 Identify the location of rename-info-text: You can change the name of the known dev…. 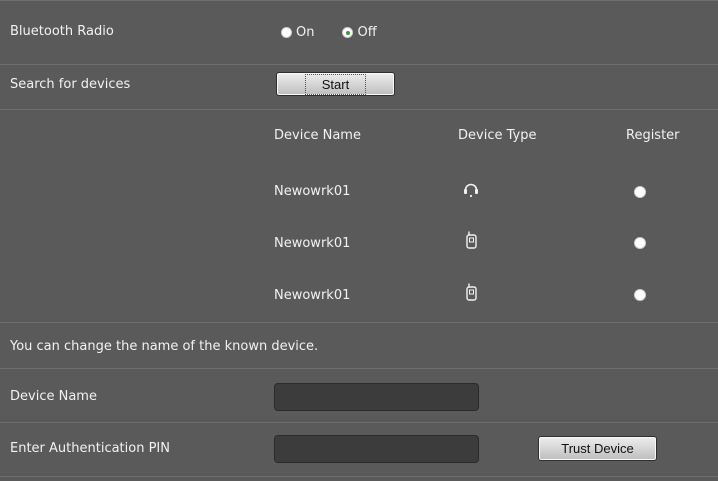
(164, 346).